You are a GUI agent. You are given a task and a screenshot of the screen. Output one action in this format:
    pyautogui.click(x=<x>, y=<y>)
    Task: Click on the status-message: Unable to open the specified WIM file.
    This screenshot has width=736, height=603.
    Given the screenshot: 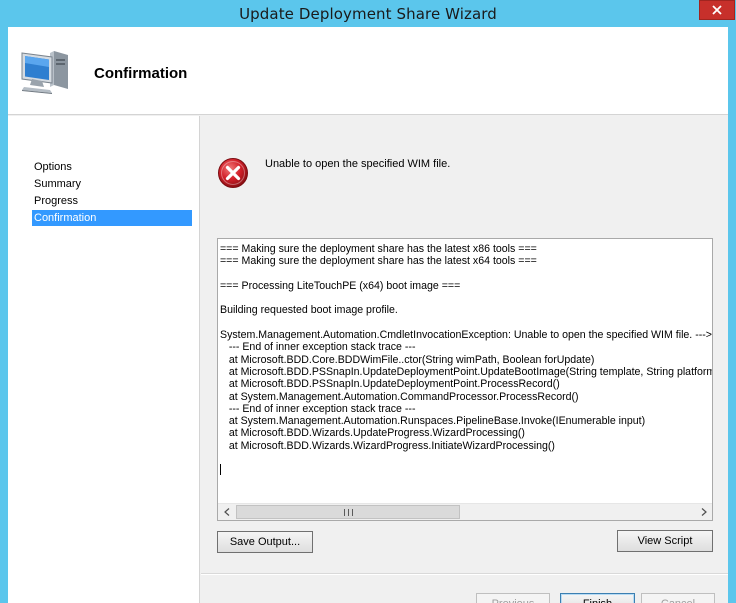 What is the action you would take?
    pyautogui.click(x=358, y=164)
    